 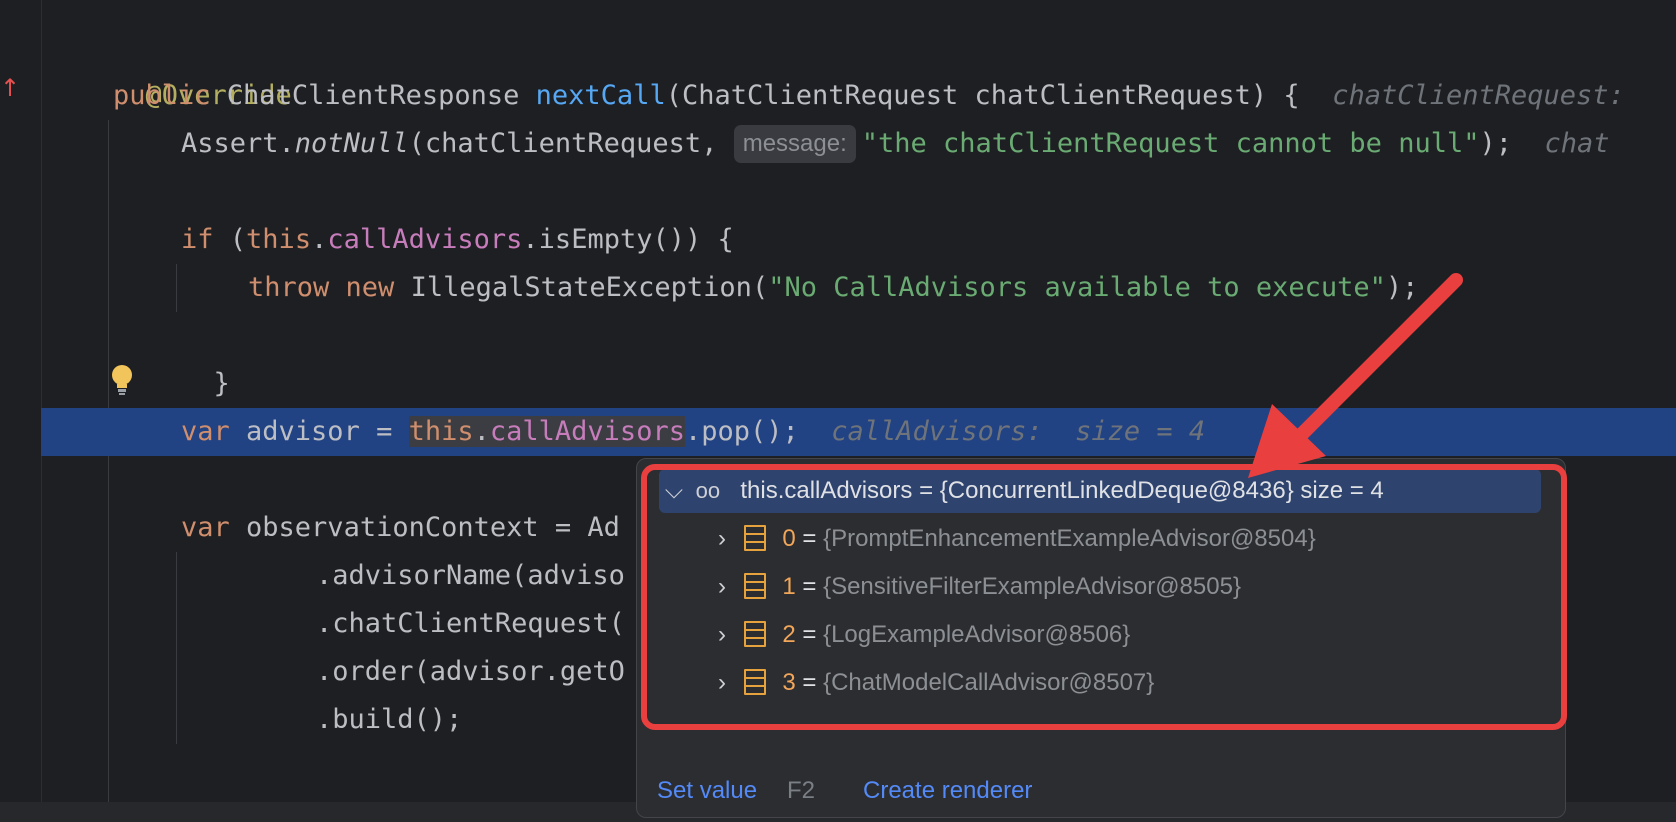 What do you see at coordinates (1355, 375) in the screenshot?
I see `red-annotation-arrow` at bounding box center [1355, 375].